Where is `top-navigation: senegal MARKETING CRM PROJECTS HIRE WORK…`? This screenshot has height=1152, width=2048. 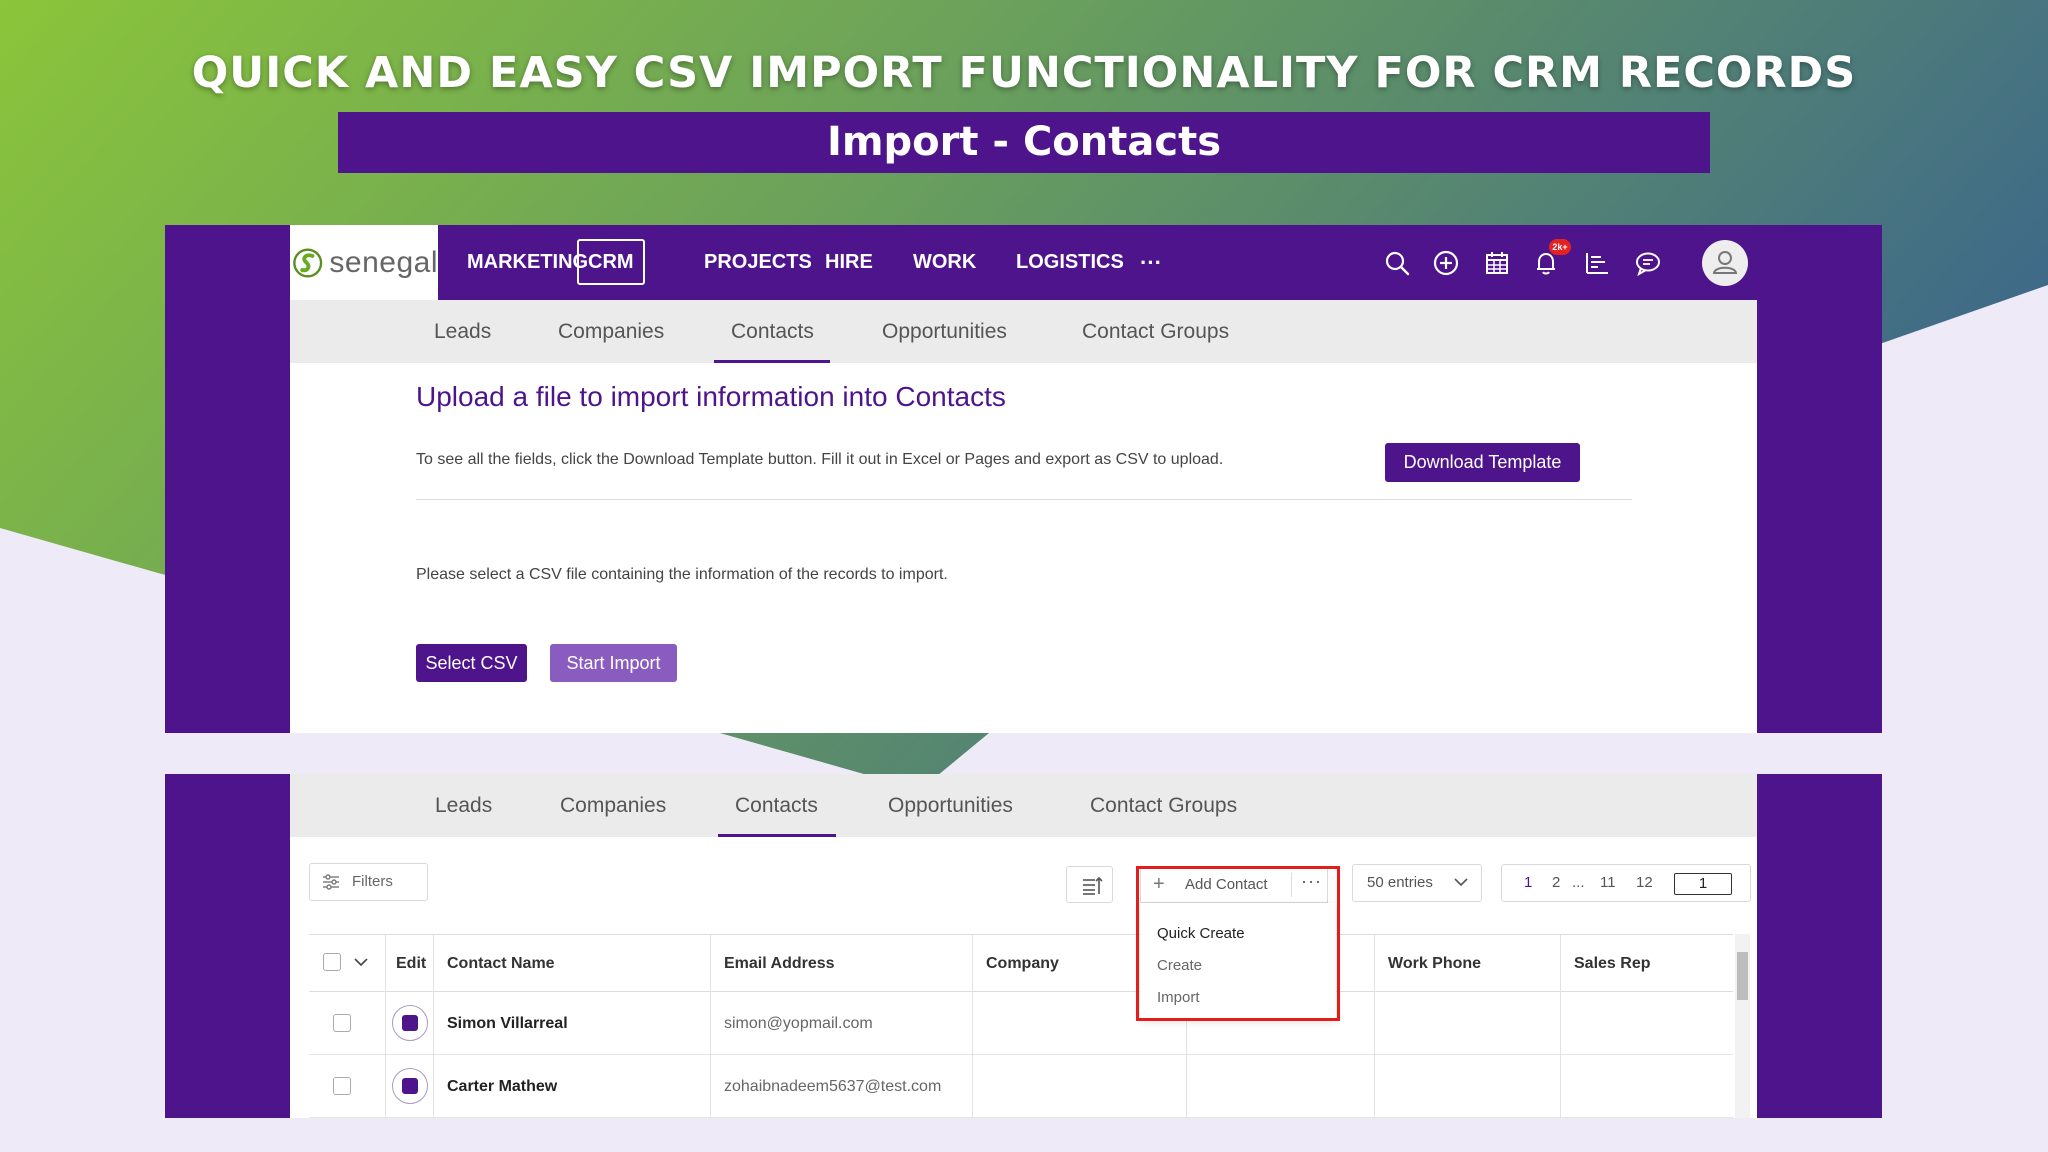
top-navigation: senegal MARKETING CRM PROJECTS HIRE WORK… is located at coordinates (1023, 262).